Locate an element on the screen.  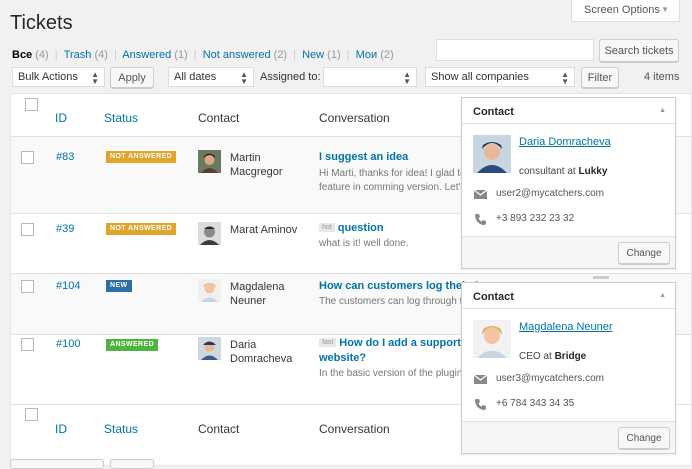
apply-button: Apply is located at coordinates (132, 77).